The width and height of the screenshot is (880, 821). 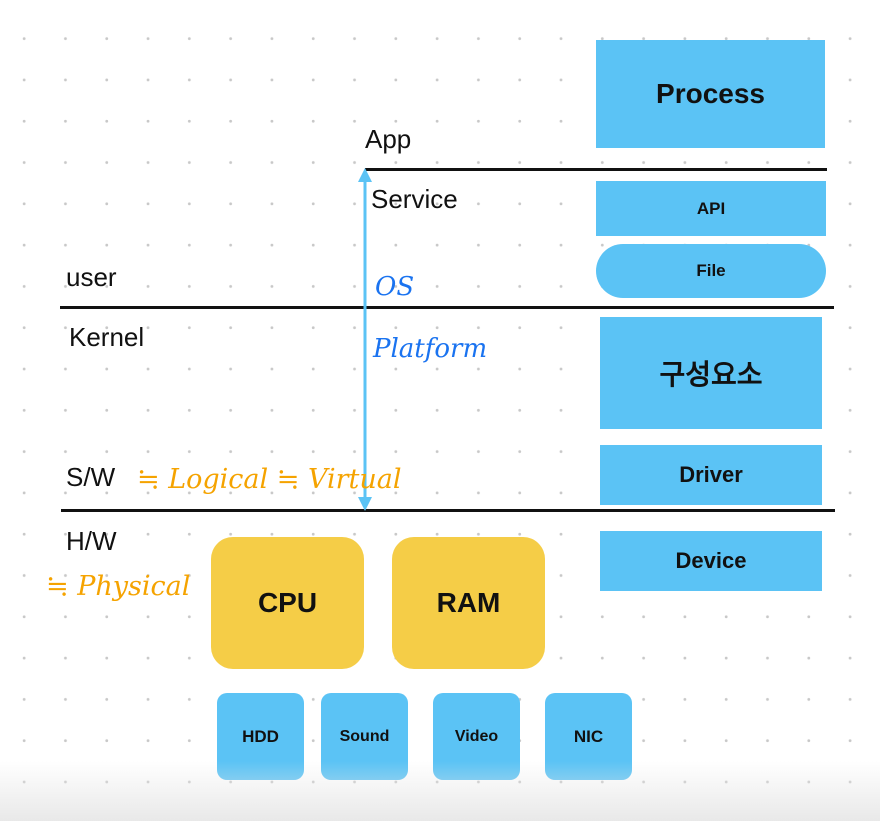 What do you see at coordinates (711, 475) in the screenshot?
I see `stack-driver: Driver` at bounding box center [711, 475].